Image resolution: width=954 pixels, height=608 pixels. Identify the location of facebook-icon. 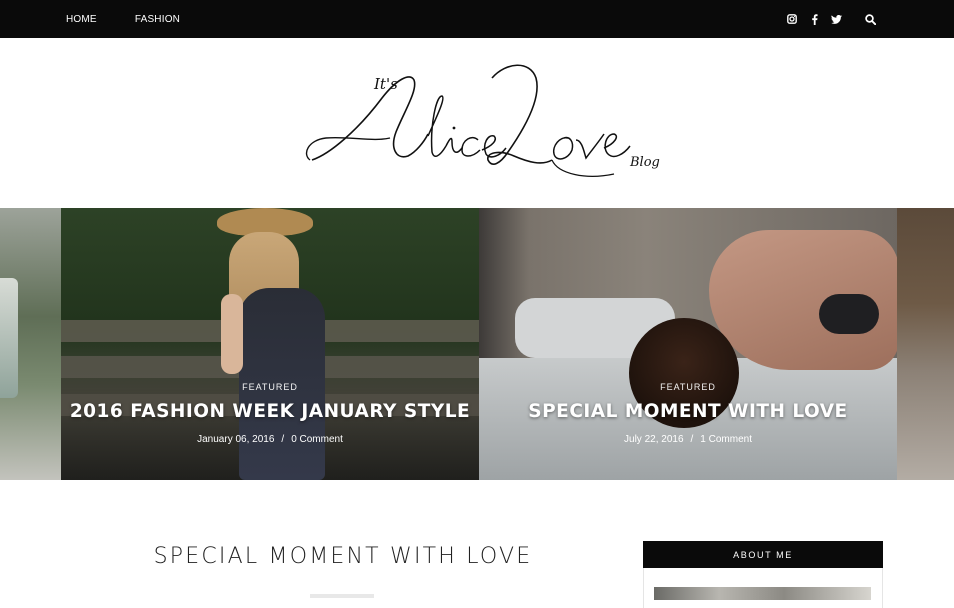
(814, 19).